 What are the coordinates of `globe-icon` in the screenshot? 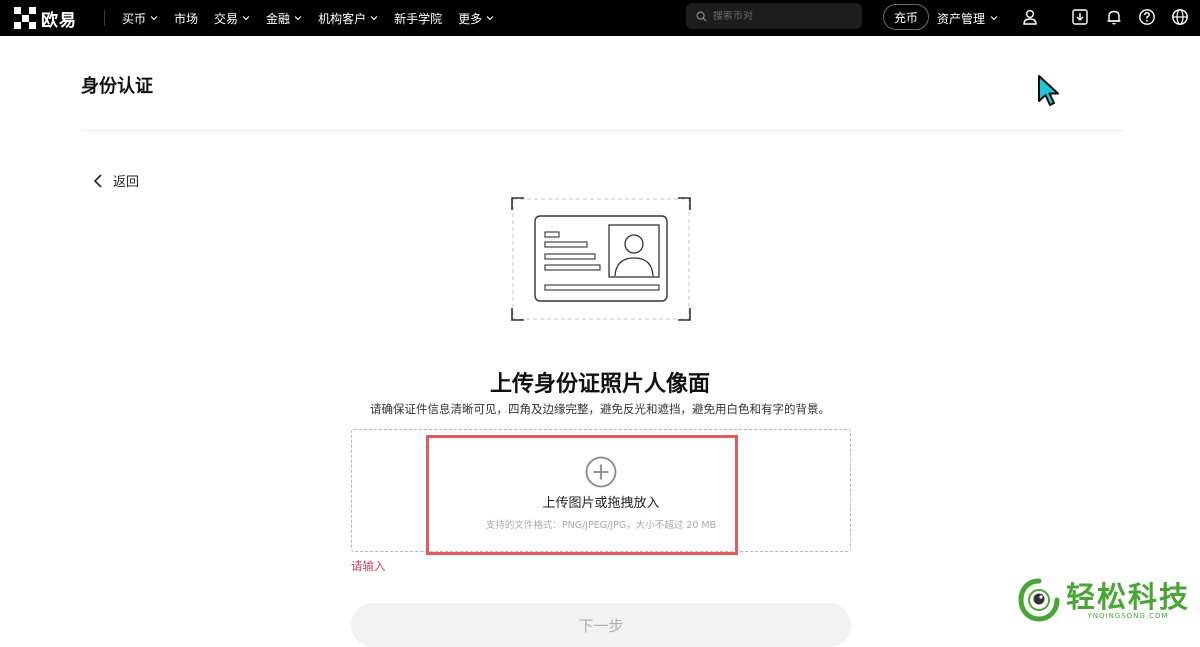 It's located at (1180, 17).